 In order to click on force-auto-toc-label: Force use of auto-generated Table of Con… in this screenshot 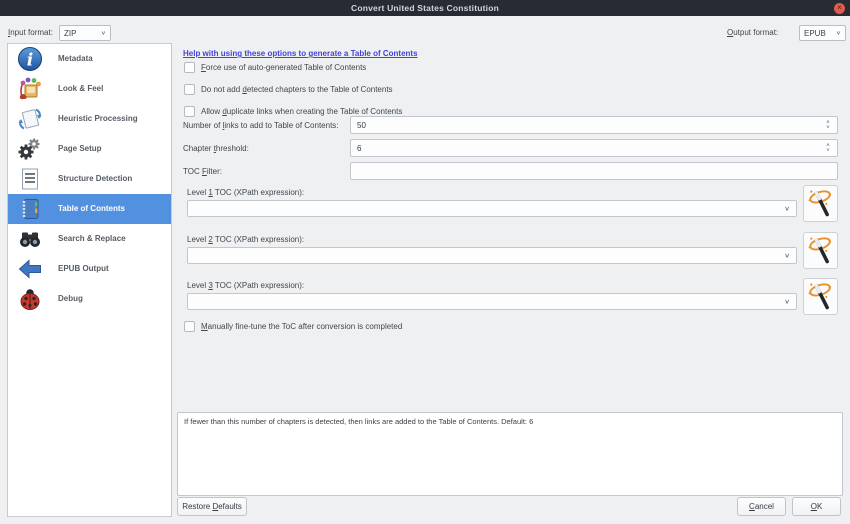, I will do `click(284, 67)`.